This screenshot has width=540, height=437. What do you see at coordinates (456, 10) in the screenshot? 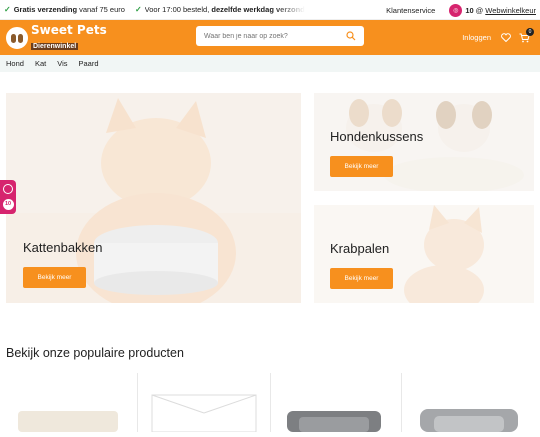
I see `review-logo-icon: ◎` at bounding box center [456, 10].